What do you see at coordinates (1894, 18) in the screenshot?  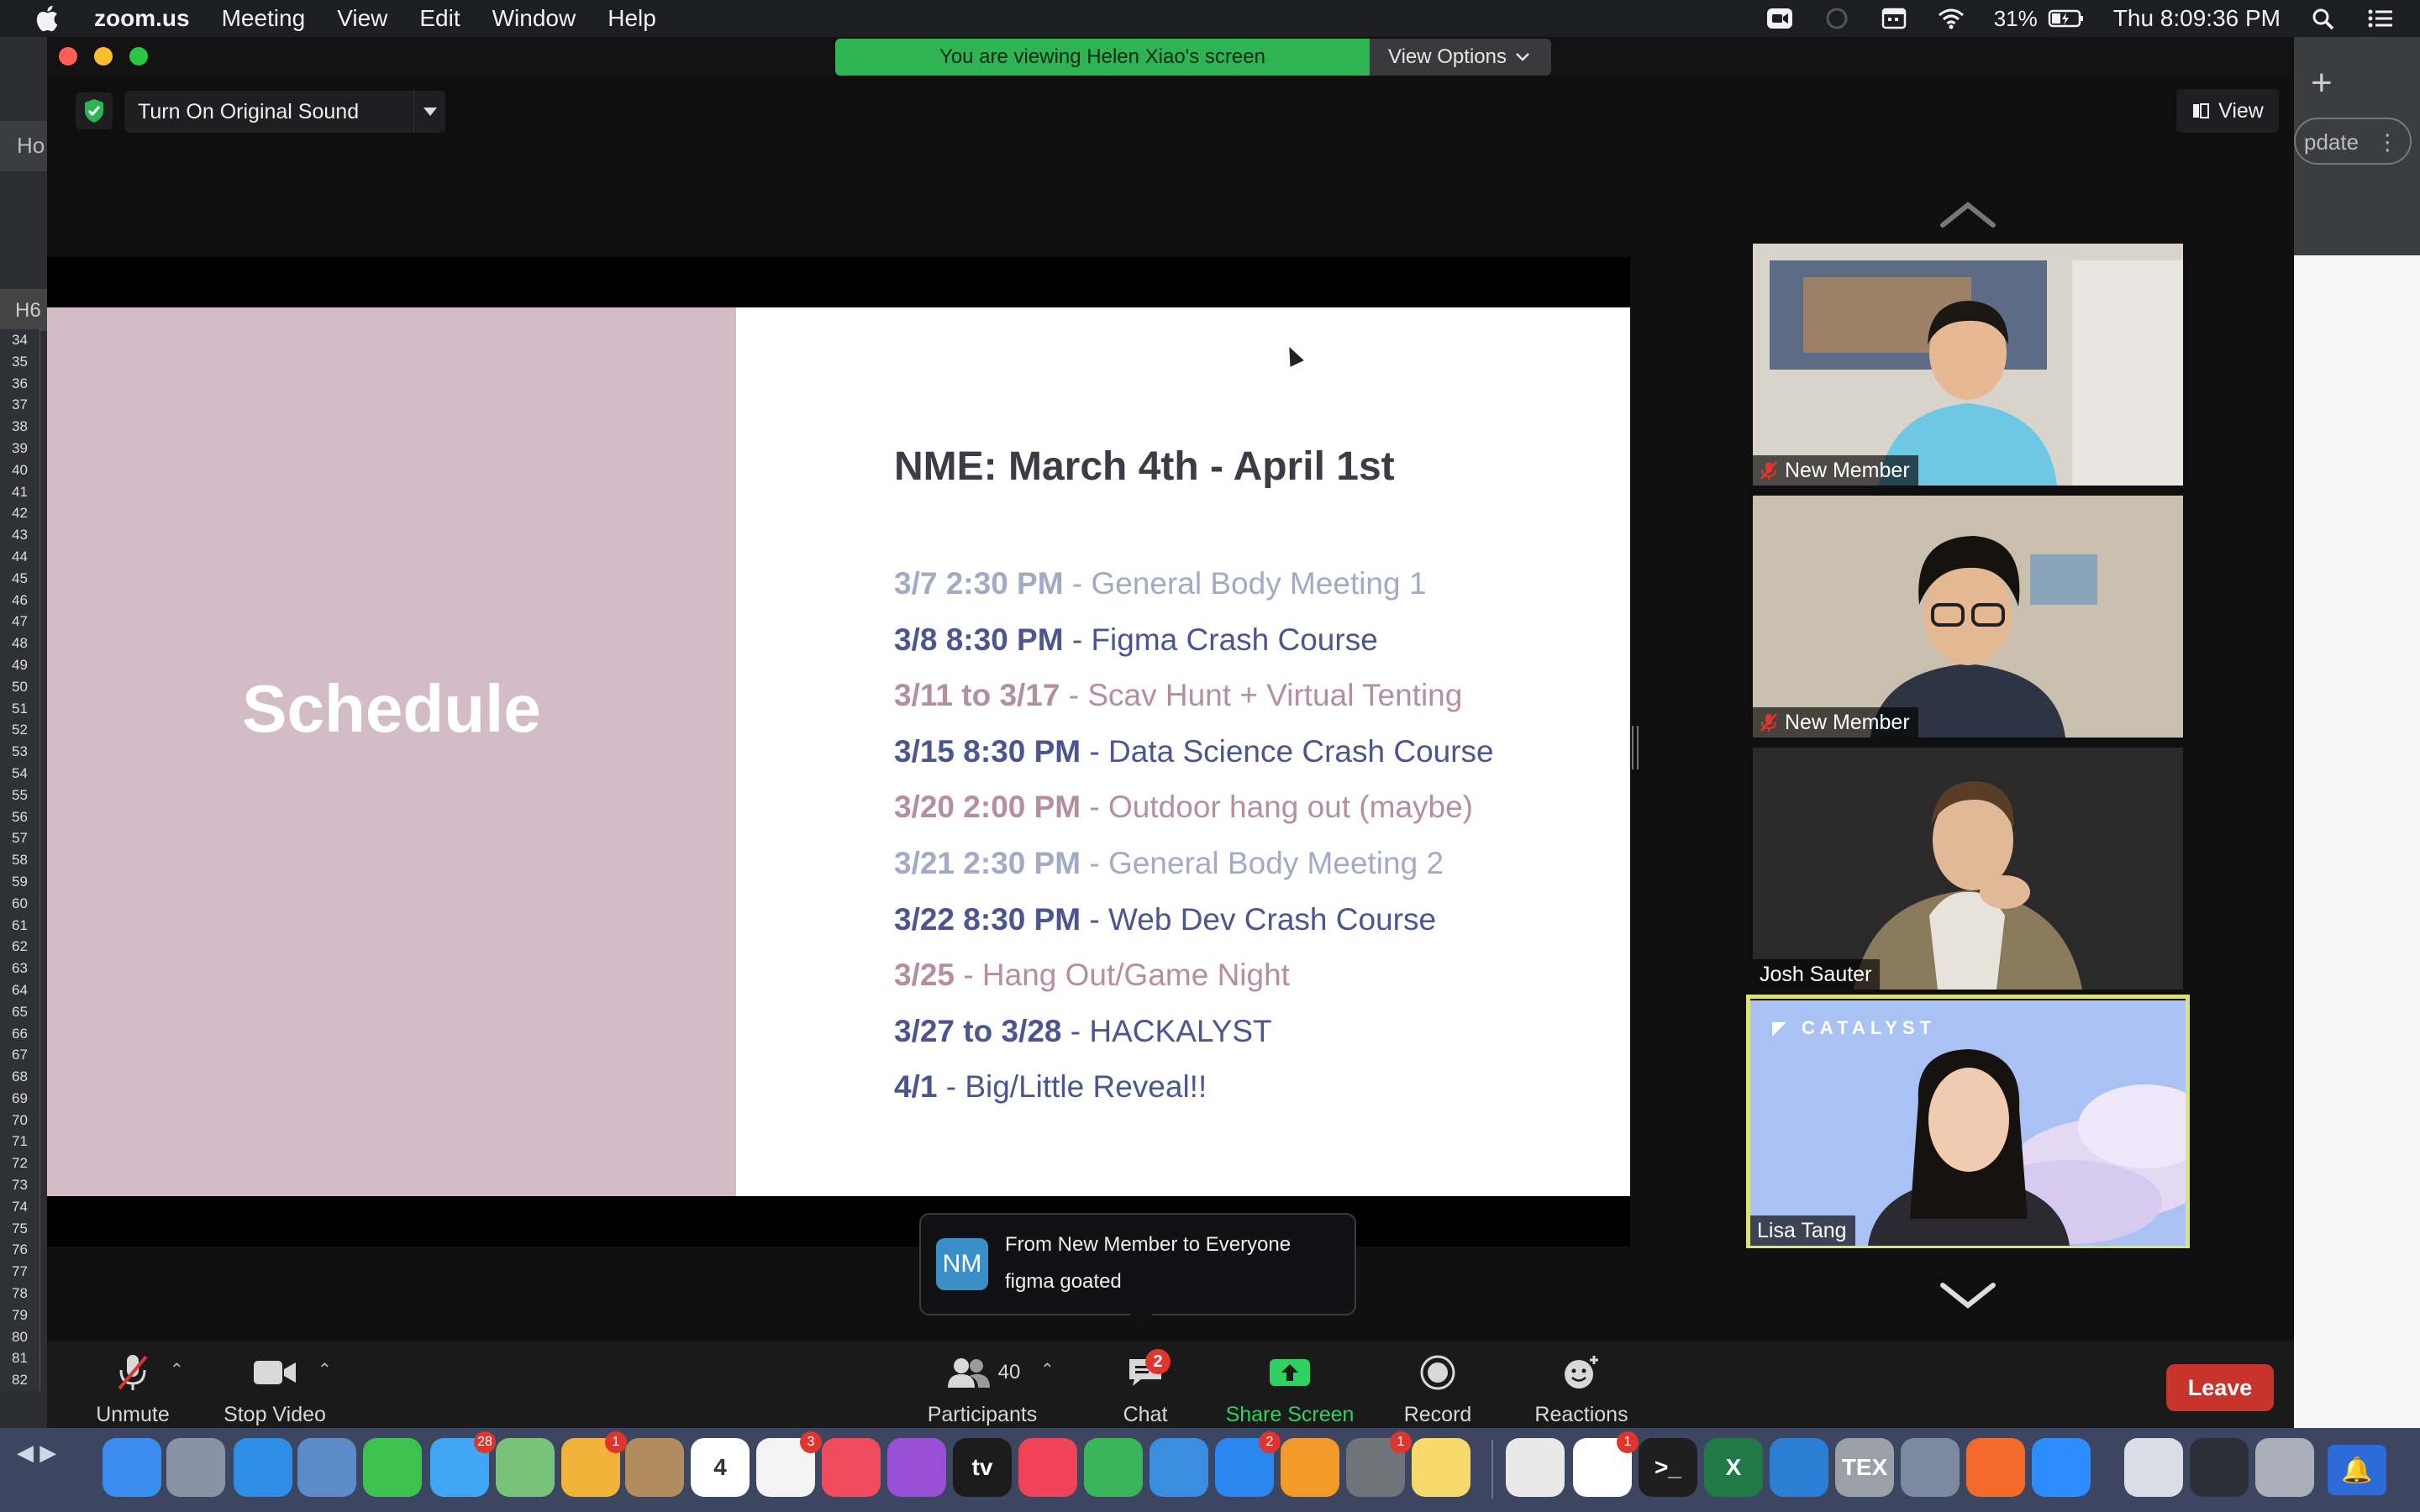 I see `calendar-status-icon` at bounding box center [1894, 18].